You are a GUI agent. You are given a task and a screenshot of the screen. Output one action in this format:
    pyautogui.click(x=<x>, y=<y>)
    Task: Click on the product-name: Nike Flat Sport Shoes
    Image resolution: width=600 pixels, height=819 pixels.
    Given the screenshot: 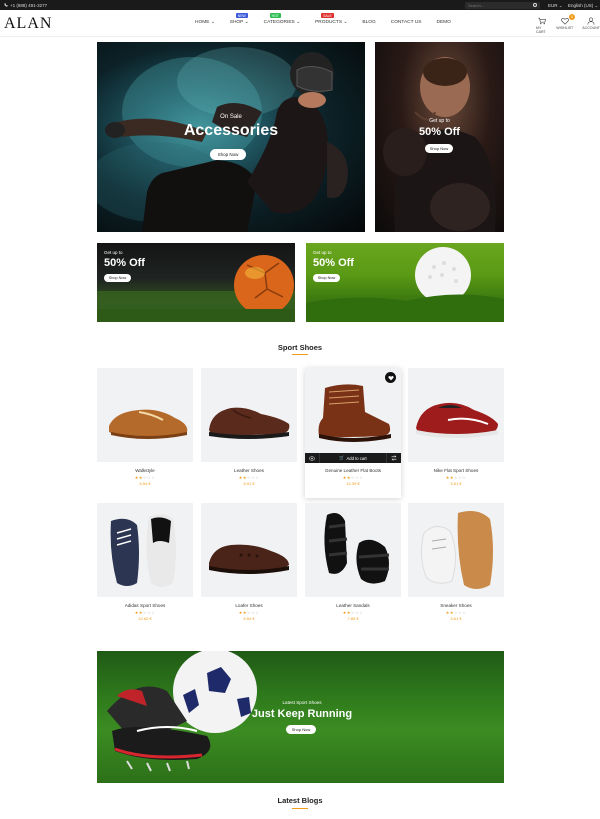 What is the action you would take?
    pyautogui.click(x=456, y=470)
    